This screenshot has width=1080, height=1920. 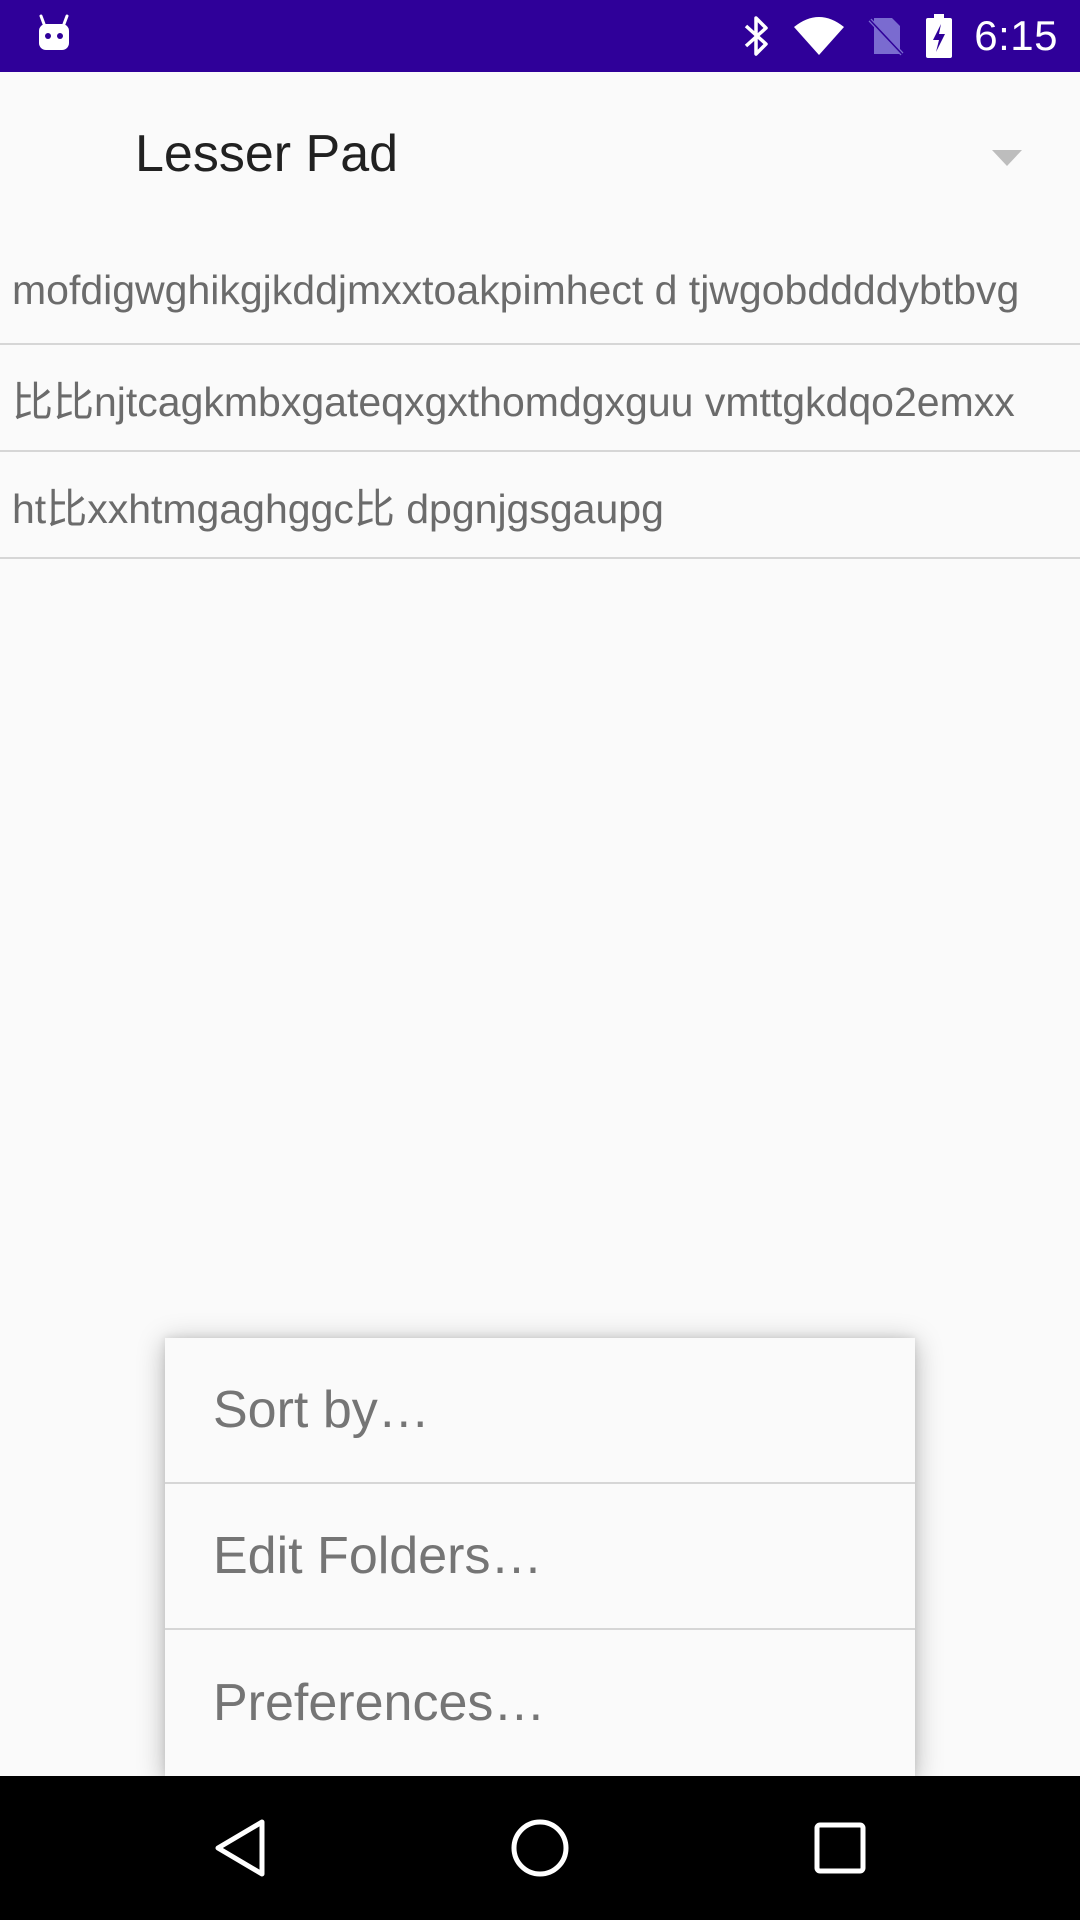 I want to click on recents-button, so click(x=840, y=1848).